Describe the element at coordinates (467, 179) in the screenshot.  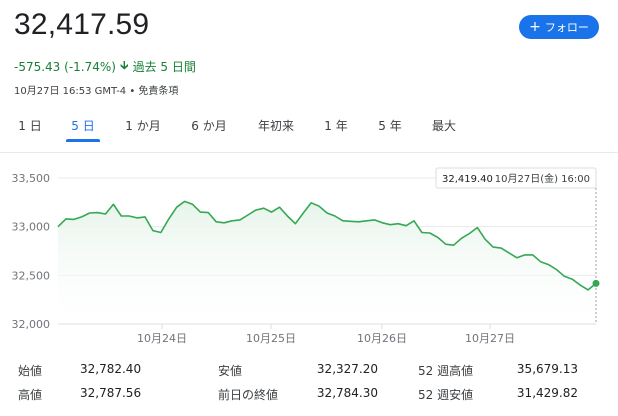
I see `tooltip-value: 32,419.40` at that location.